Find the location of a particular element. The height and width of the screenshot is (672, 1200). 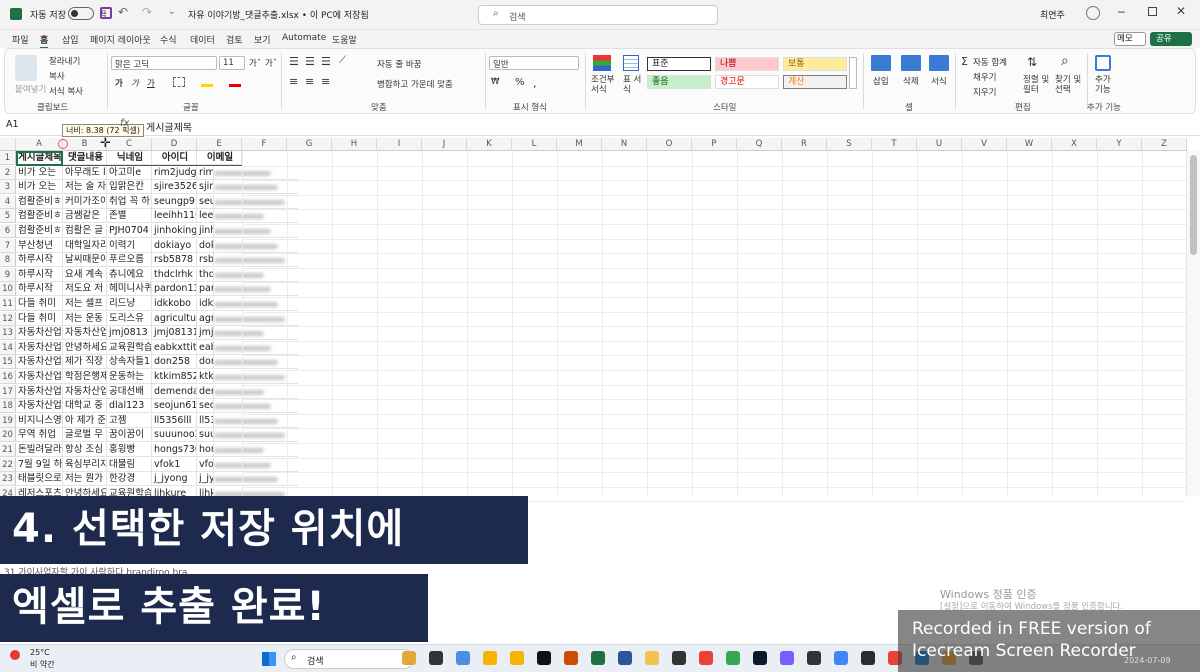

email-cell: agri is located at coordinates (205, 319).